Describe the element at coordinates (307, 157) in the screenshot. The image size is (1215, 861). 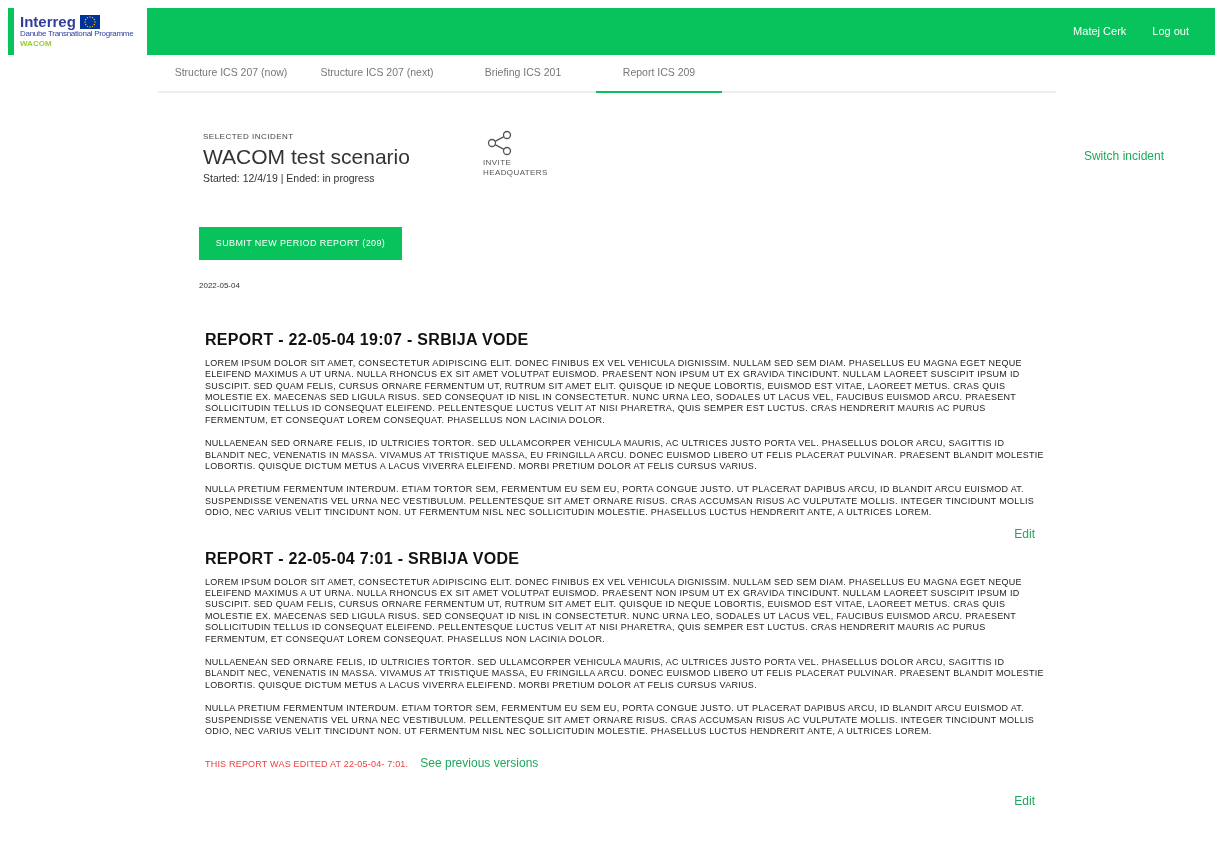
I see `incident-title: WACOM test scenario` at that location.